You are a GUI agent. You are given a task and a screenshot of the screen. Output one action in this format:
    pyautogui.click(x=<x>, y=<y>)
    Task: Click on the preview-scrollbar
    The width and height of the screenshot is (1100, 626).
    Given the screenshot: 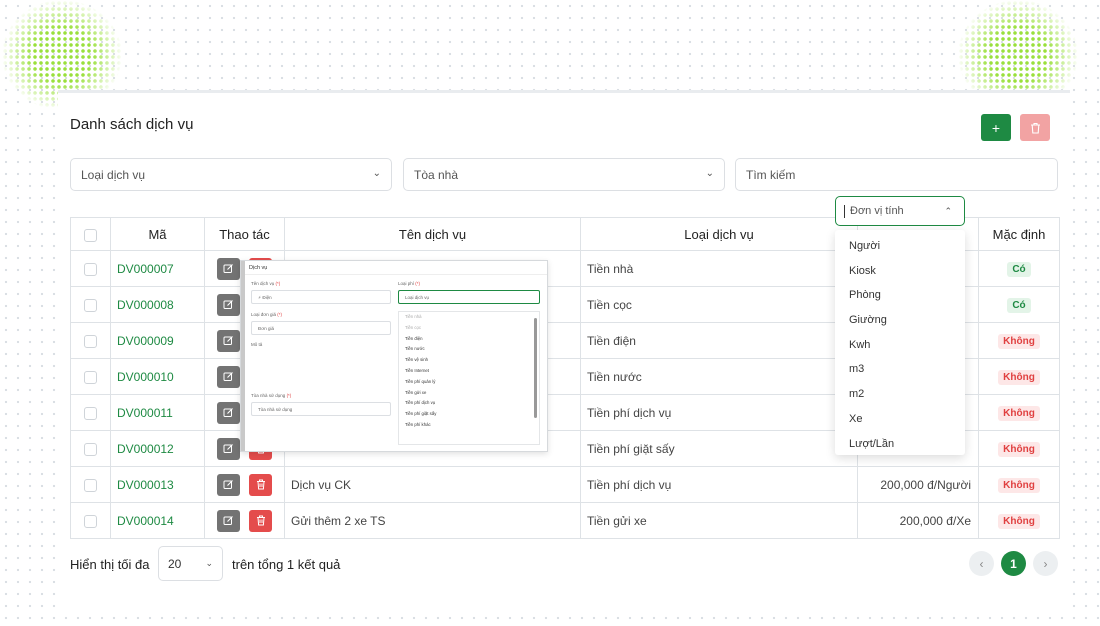 What is the action you would take?
    pyautogui.click(x=535, y=368)
    